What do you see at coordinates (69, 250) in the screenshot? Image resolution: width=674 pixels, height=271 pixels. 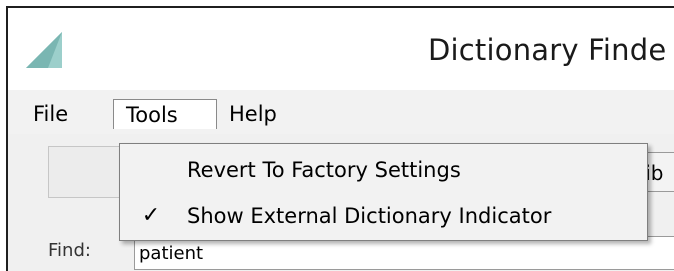 I see `find-label: Find:` at bounding box center [69, 250].